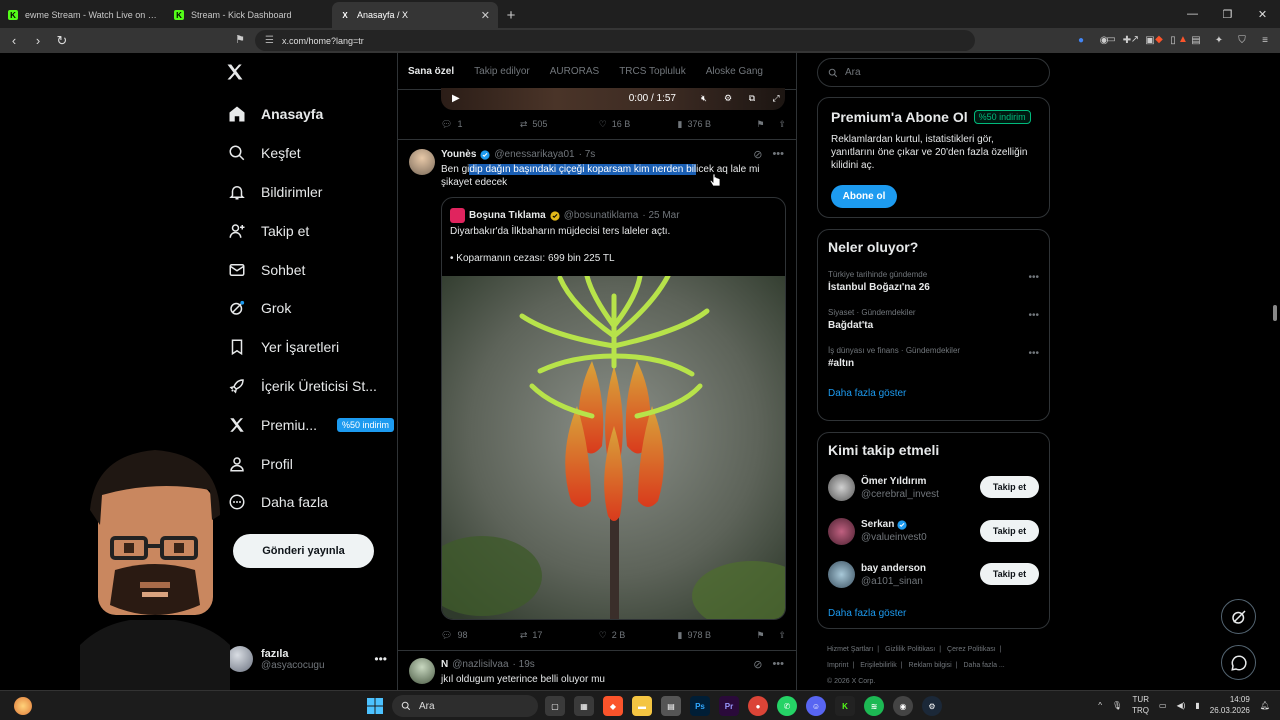 This screenshot has height=720, width=1280. Describe the element at coordinates (310, 153) in the screenshot. I see `nav-item-explore: Keşfet` at that location.